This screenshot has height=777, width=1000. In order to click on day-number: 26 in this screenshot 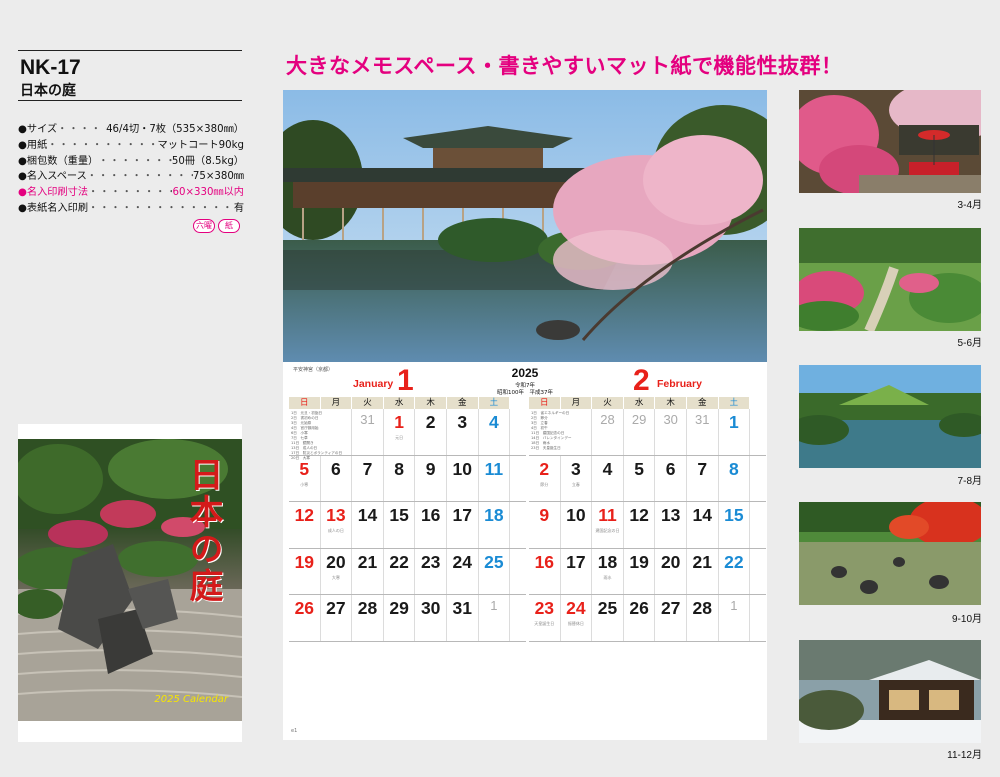, I will do `click(639, 608)`.